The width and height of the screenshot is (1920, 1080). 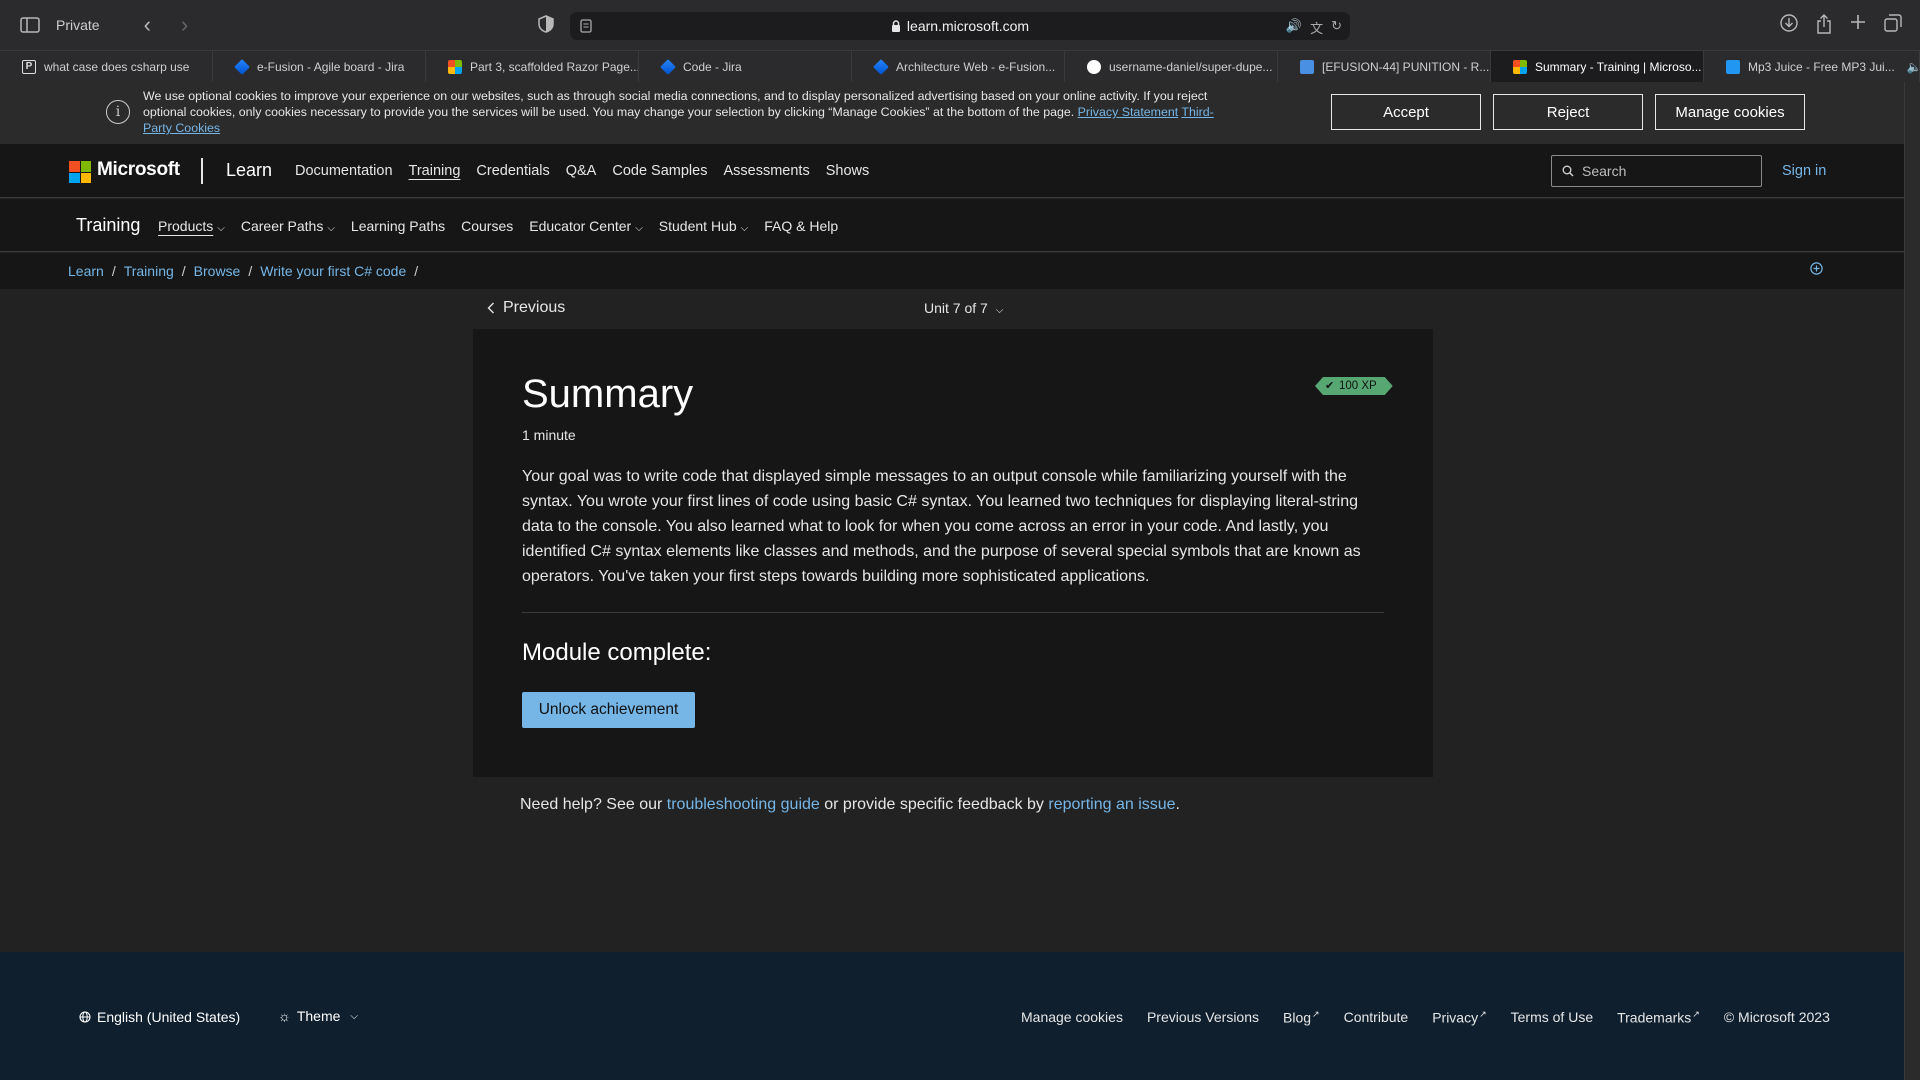 I want to click on subnav-courses: Courses, so click(x=487, y=226).